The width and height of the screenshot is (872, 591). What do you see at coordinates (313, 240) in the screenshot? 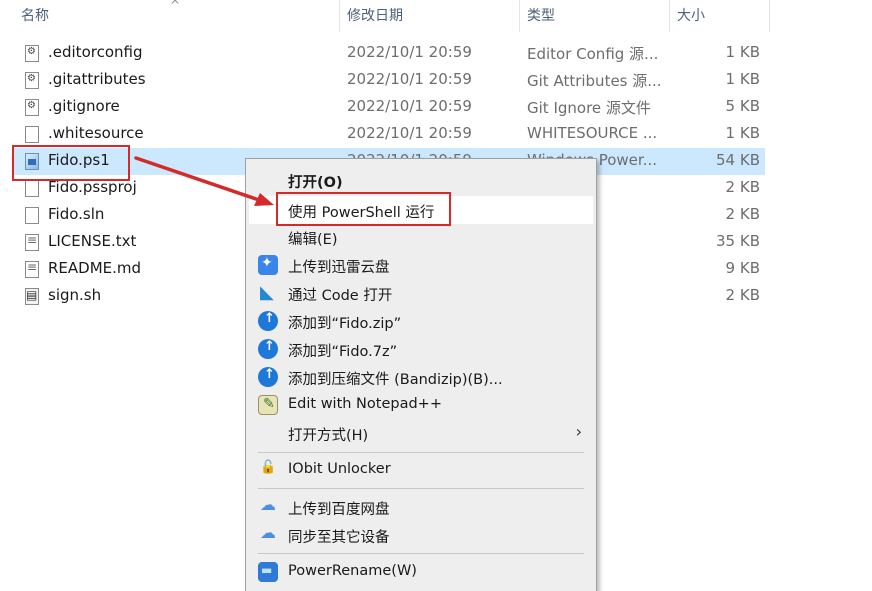
I see `menu-item-label: 编辑(E)` at bounding box center [313, 240].